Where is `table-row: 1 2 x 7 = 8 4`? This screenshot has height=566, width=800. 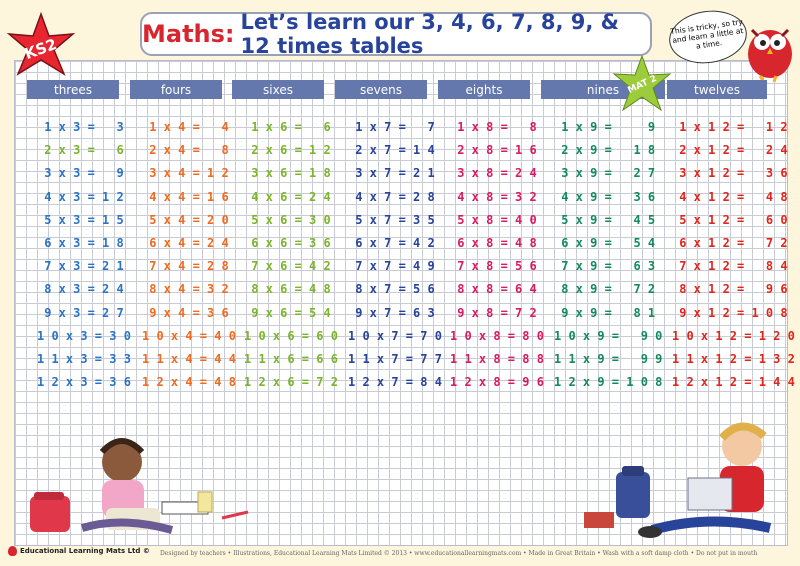
table-row: 1 2 x 7 = 8 4 is located at coordinates (395, 382).